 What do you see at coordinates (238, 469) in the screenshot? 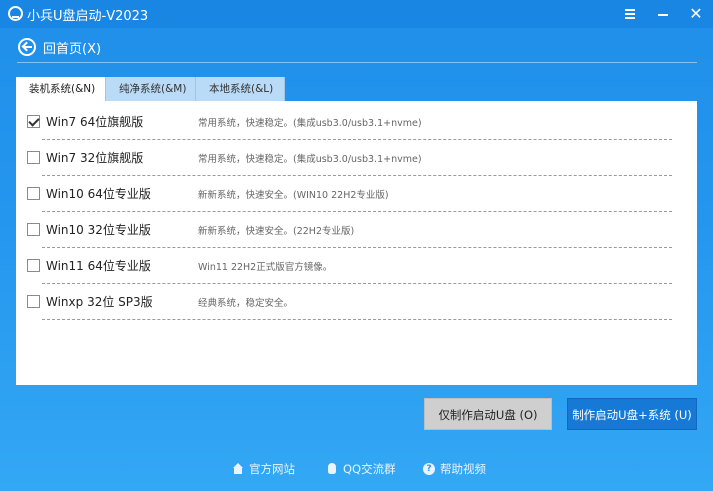
I see `home-icon` at bounding box center [238, 469].